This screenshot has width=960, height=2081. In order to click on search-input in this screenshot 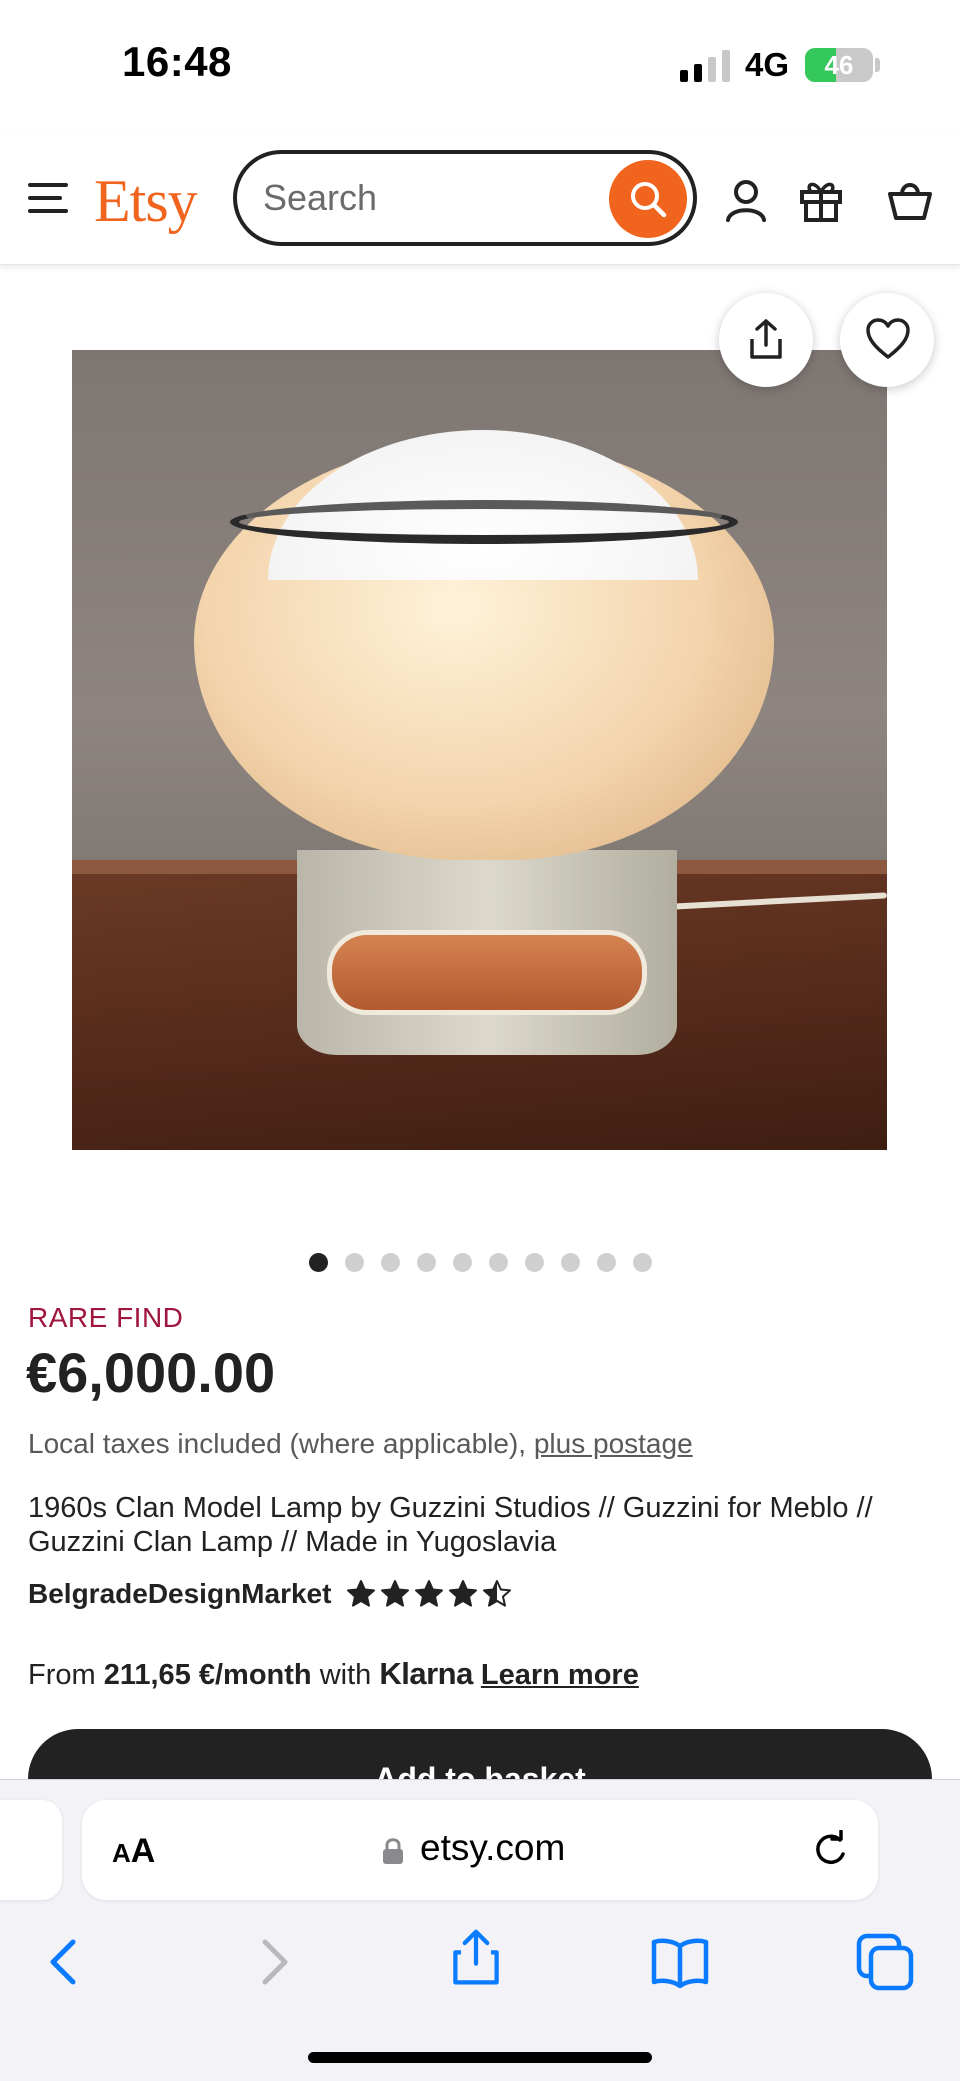, I will do `click(423, 198)`.